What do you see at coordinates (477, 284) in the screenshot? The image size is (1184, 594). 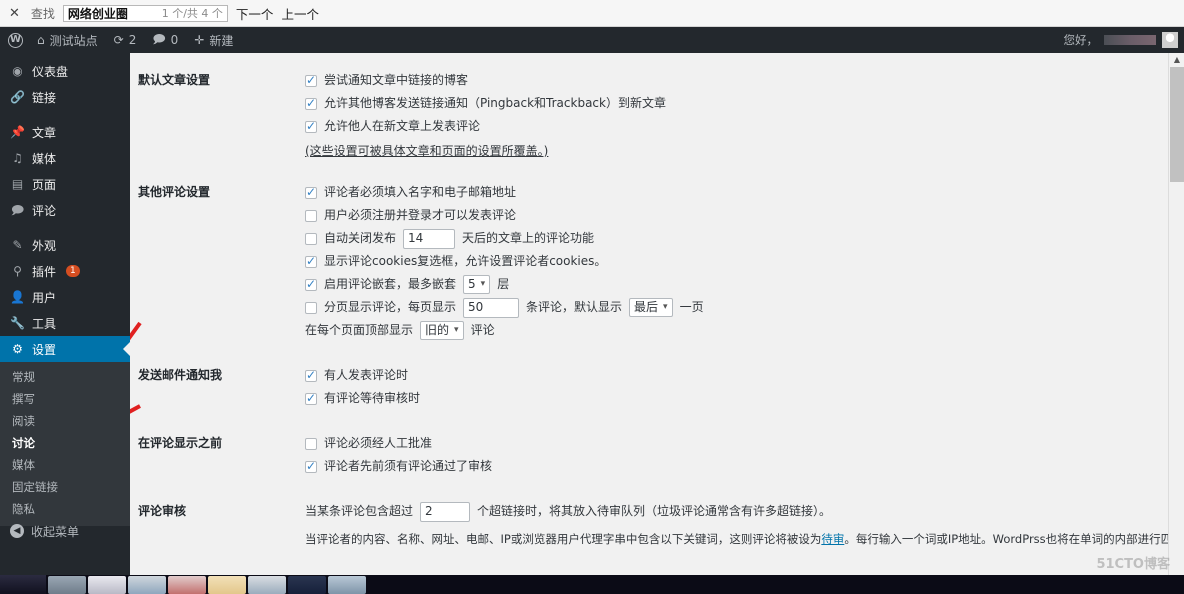 I see `thread-depth-select: 5 ▾` at bounding box center [477, 284].